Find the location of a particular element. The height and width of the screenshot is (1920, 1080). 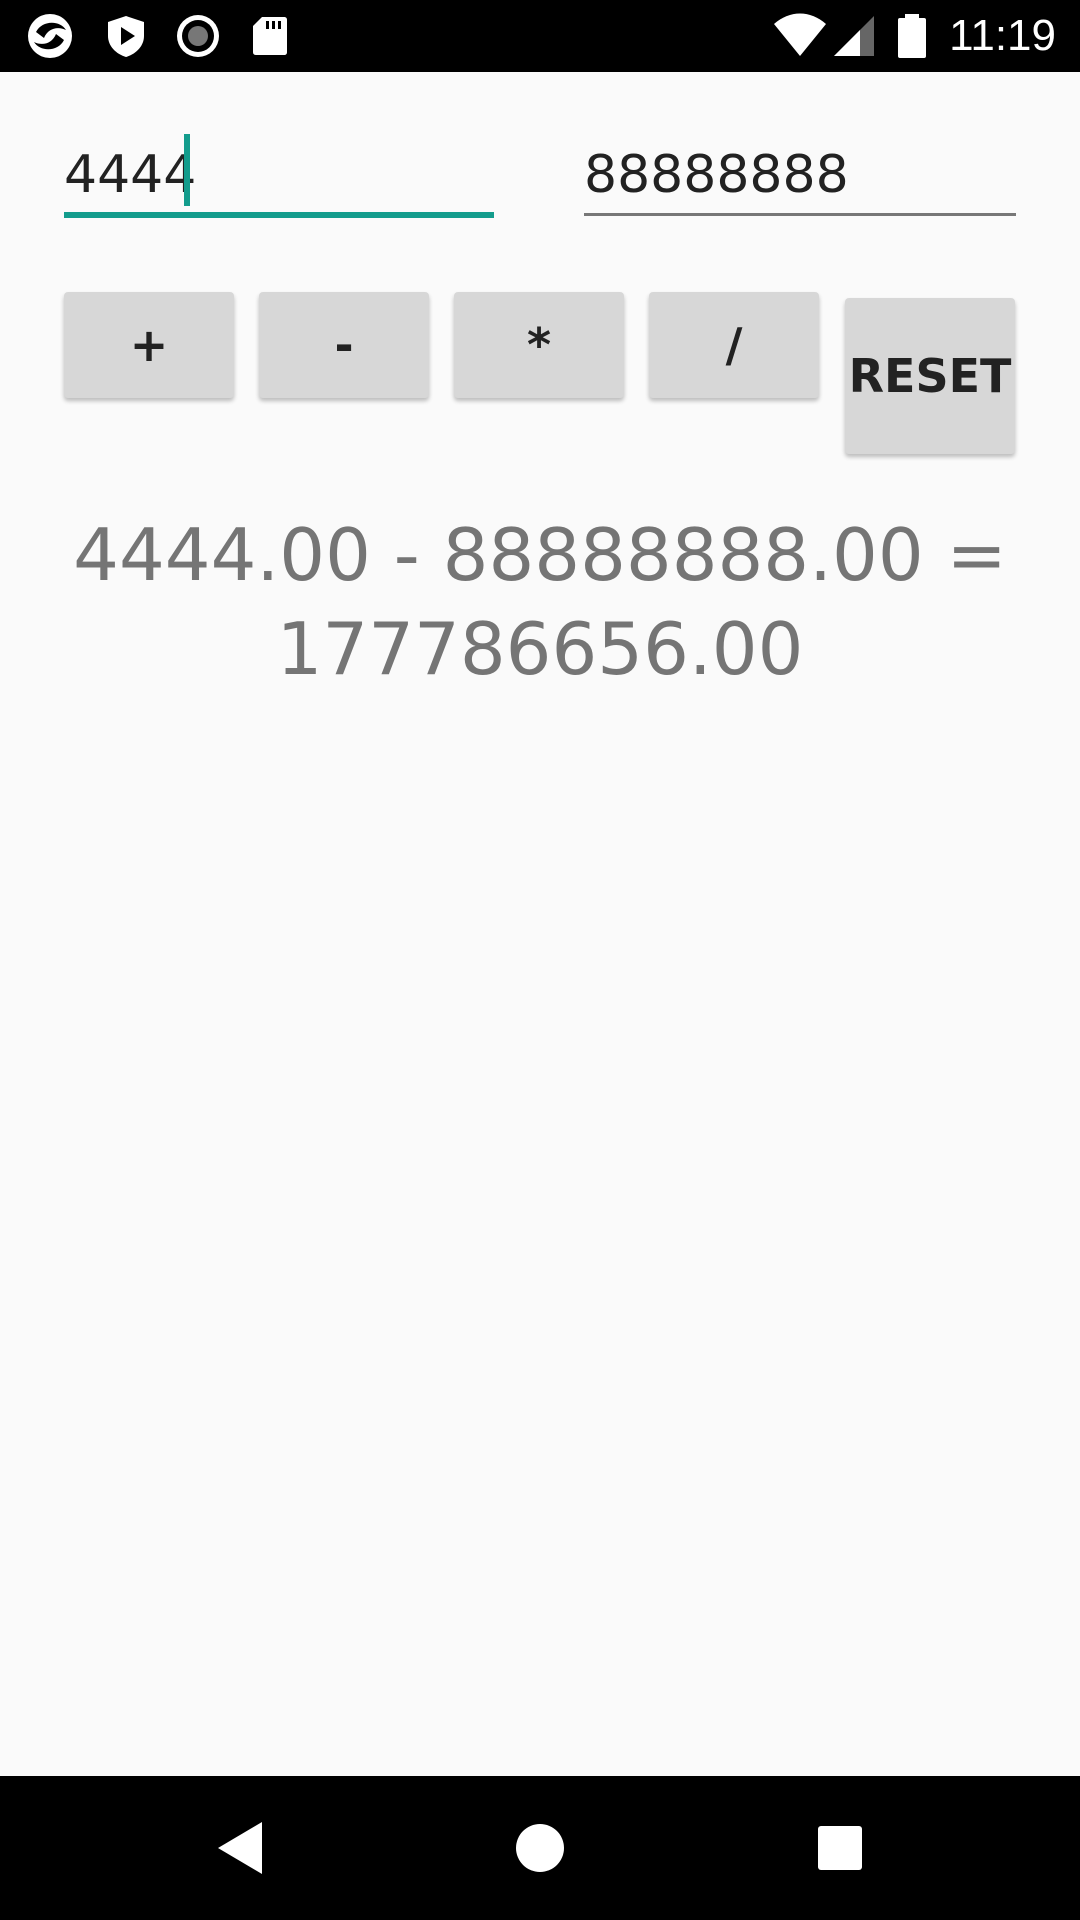

back-icon is located at coordinates (240, 1848).